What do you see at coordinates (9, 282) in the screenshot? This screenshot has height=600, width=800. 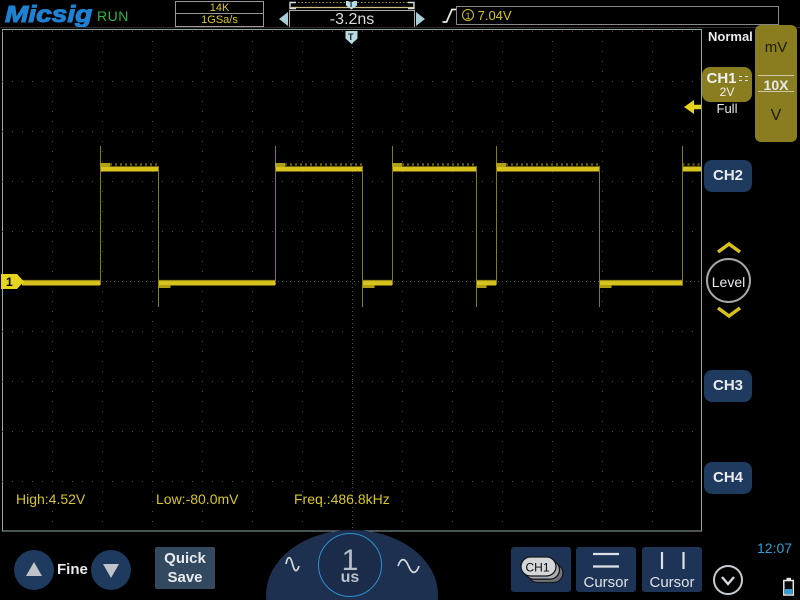 I see `svg-text: 1` at bounding box center [9, 282].